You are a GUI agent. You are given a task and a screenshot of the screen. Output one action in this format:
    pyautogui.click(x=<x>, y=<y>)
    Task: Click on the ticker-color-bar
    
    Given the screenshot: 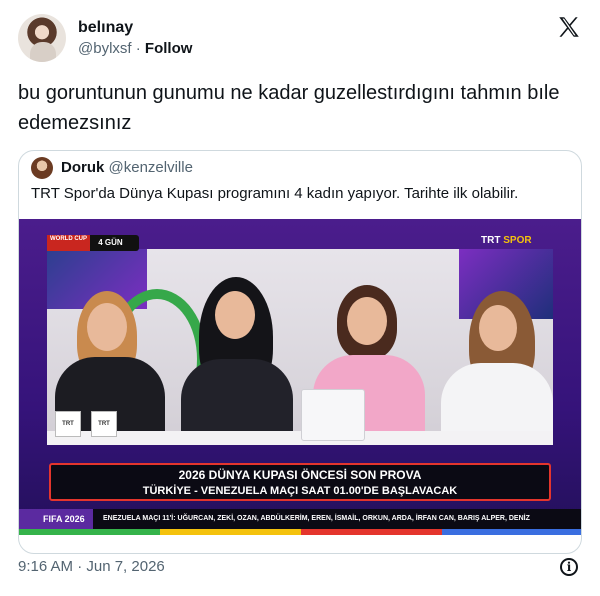 What is the action you would take?
    pyautogui.click(x=300, y=532)
    